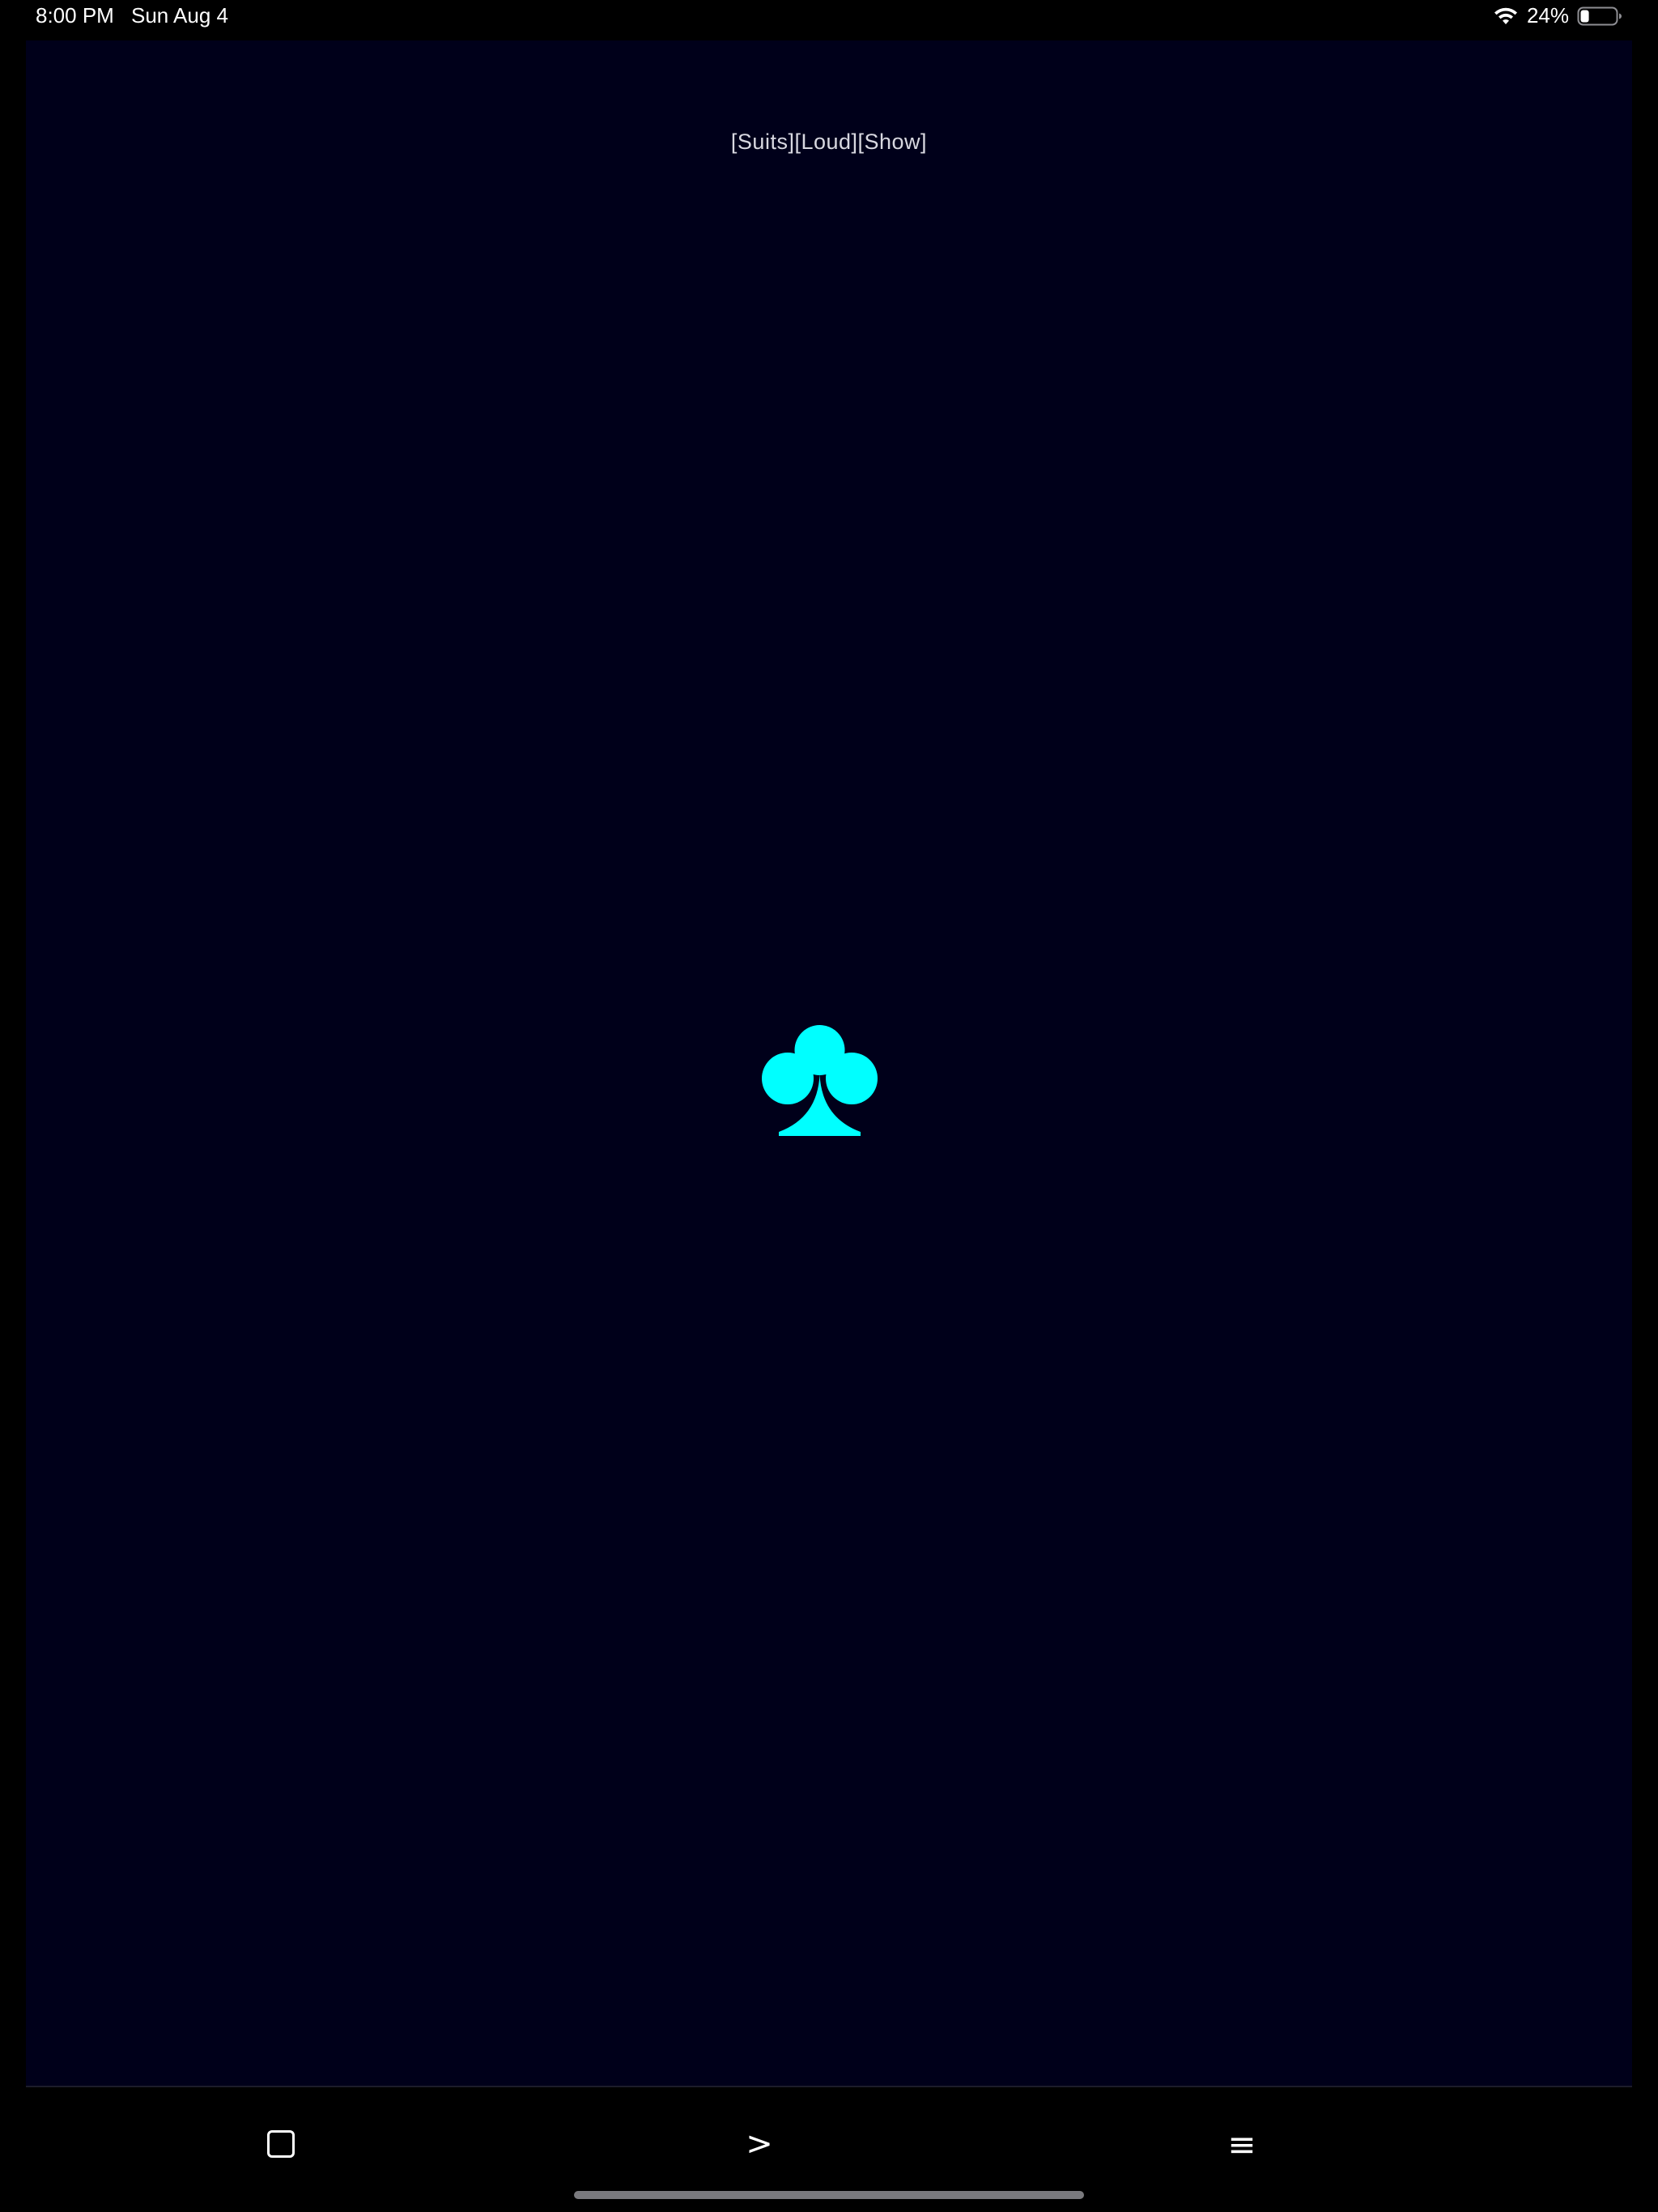 Image resolution: width=1658 pixels, height=2212 pixels. What do you see at coordinates (759, 2144) in the screenshot?
I see `next-button: >` at bounding box center [759, 2144].